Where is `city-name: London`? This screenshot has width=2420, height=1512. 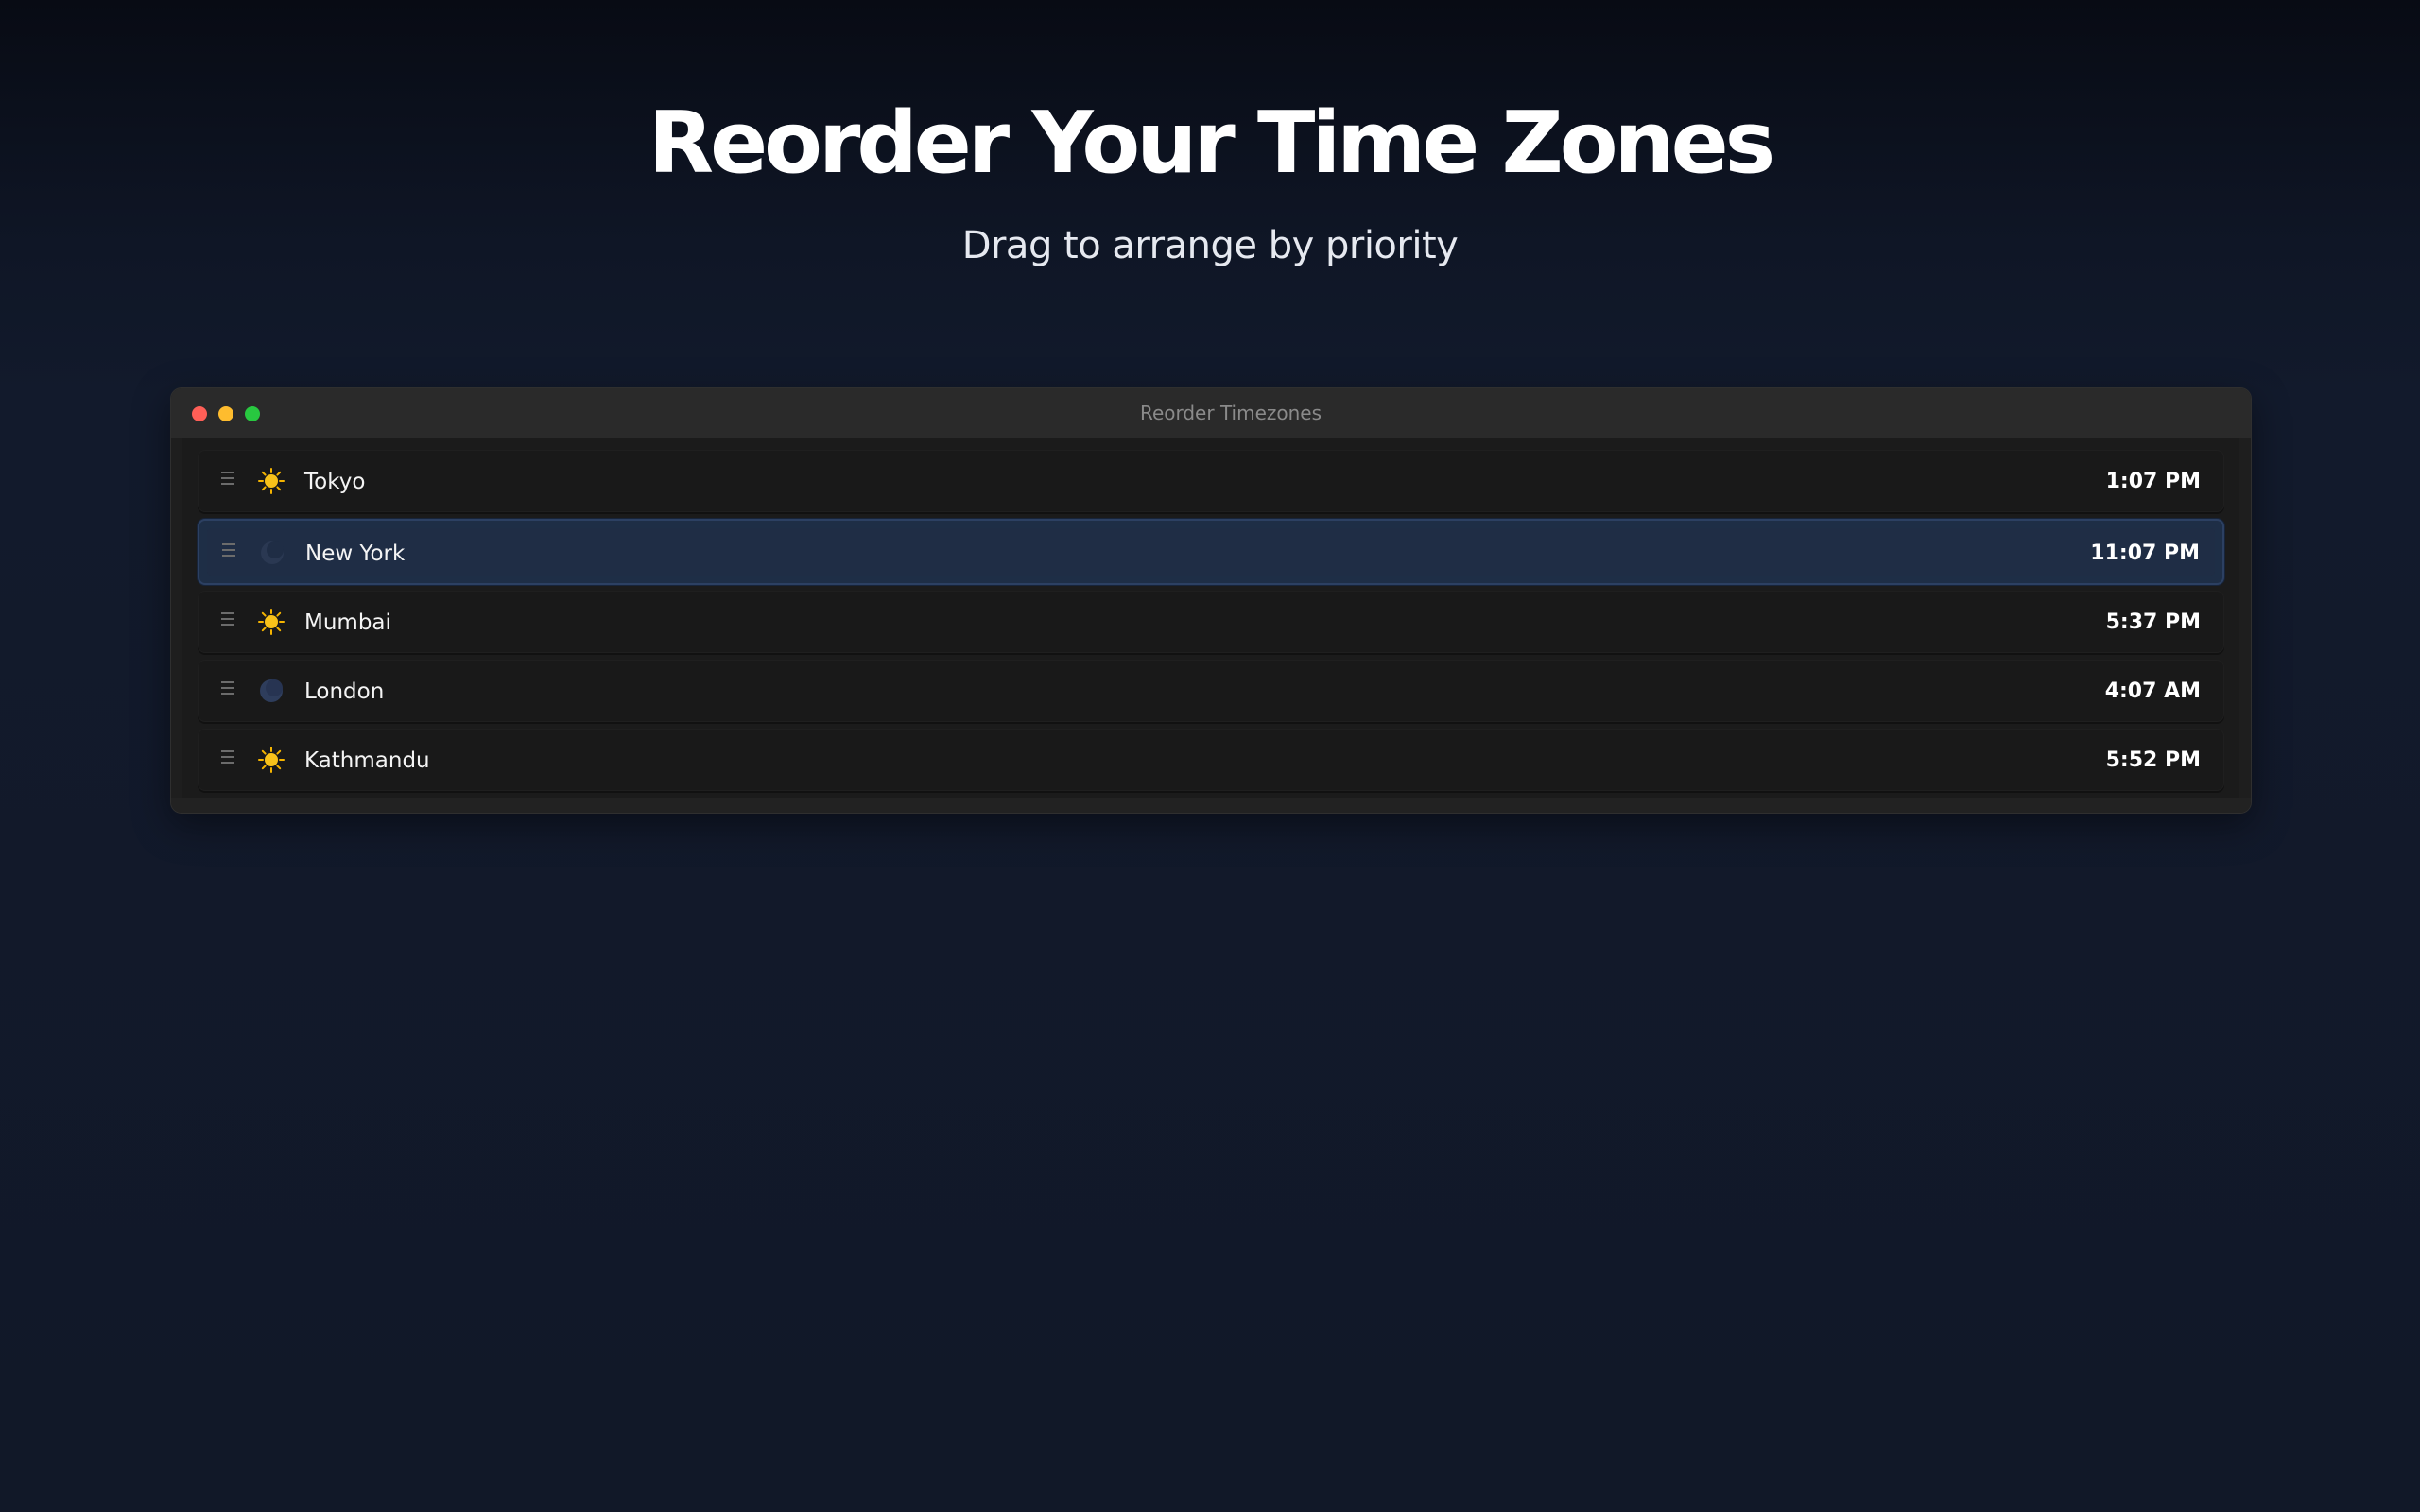
city-name: London is located at coordinates (344, 691).